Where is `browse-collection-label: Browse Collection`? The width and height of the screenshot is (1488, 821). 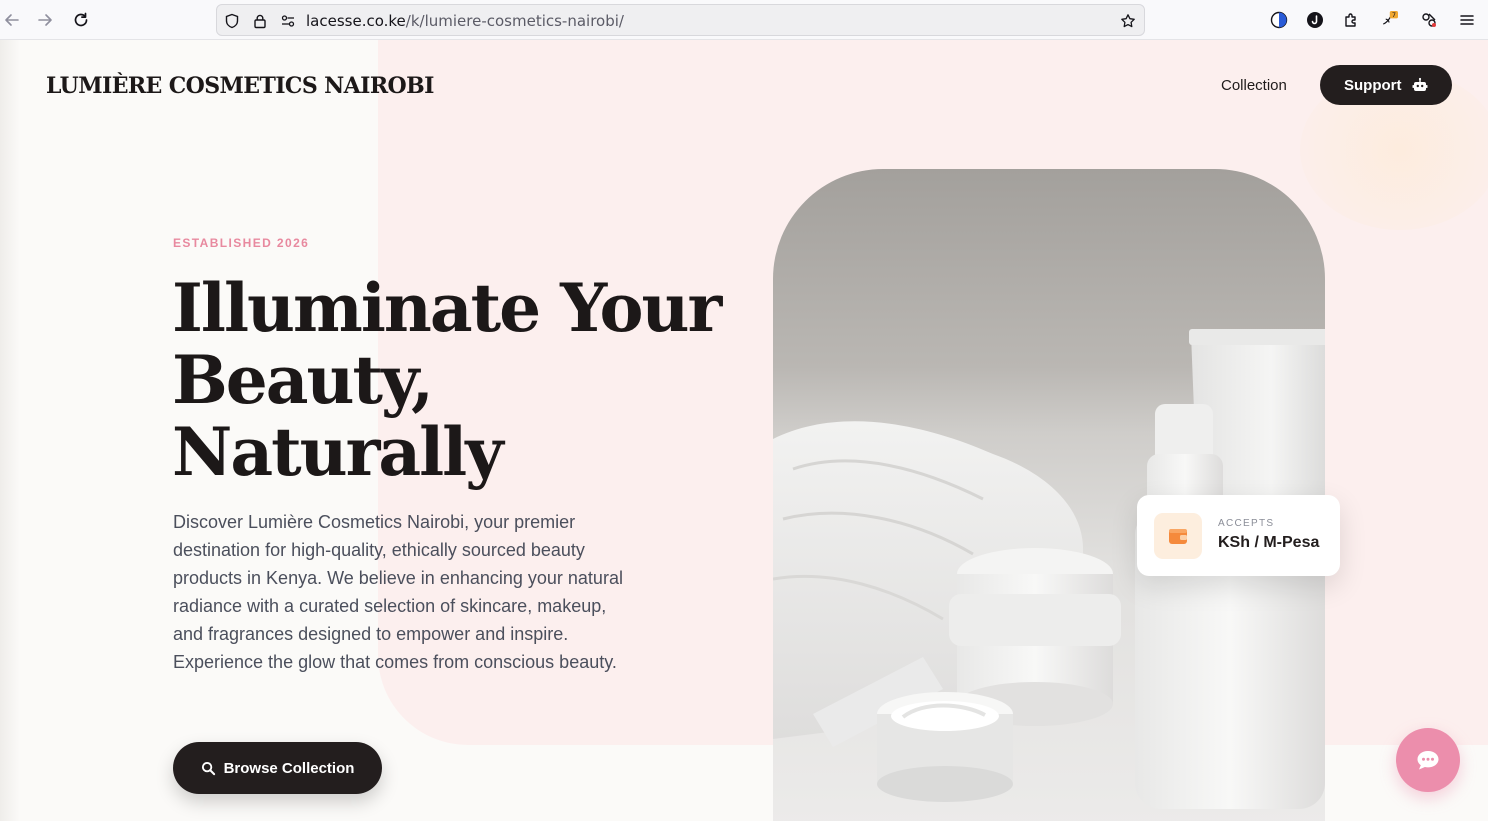
browse-collection-label: Browse Collection is located at coordinates (289, 768).